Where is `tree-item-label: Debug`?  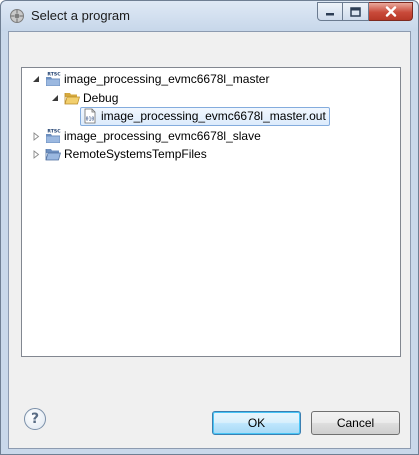
tree-item-label: Debug is located at coordinates (101, 98).